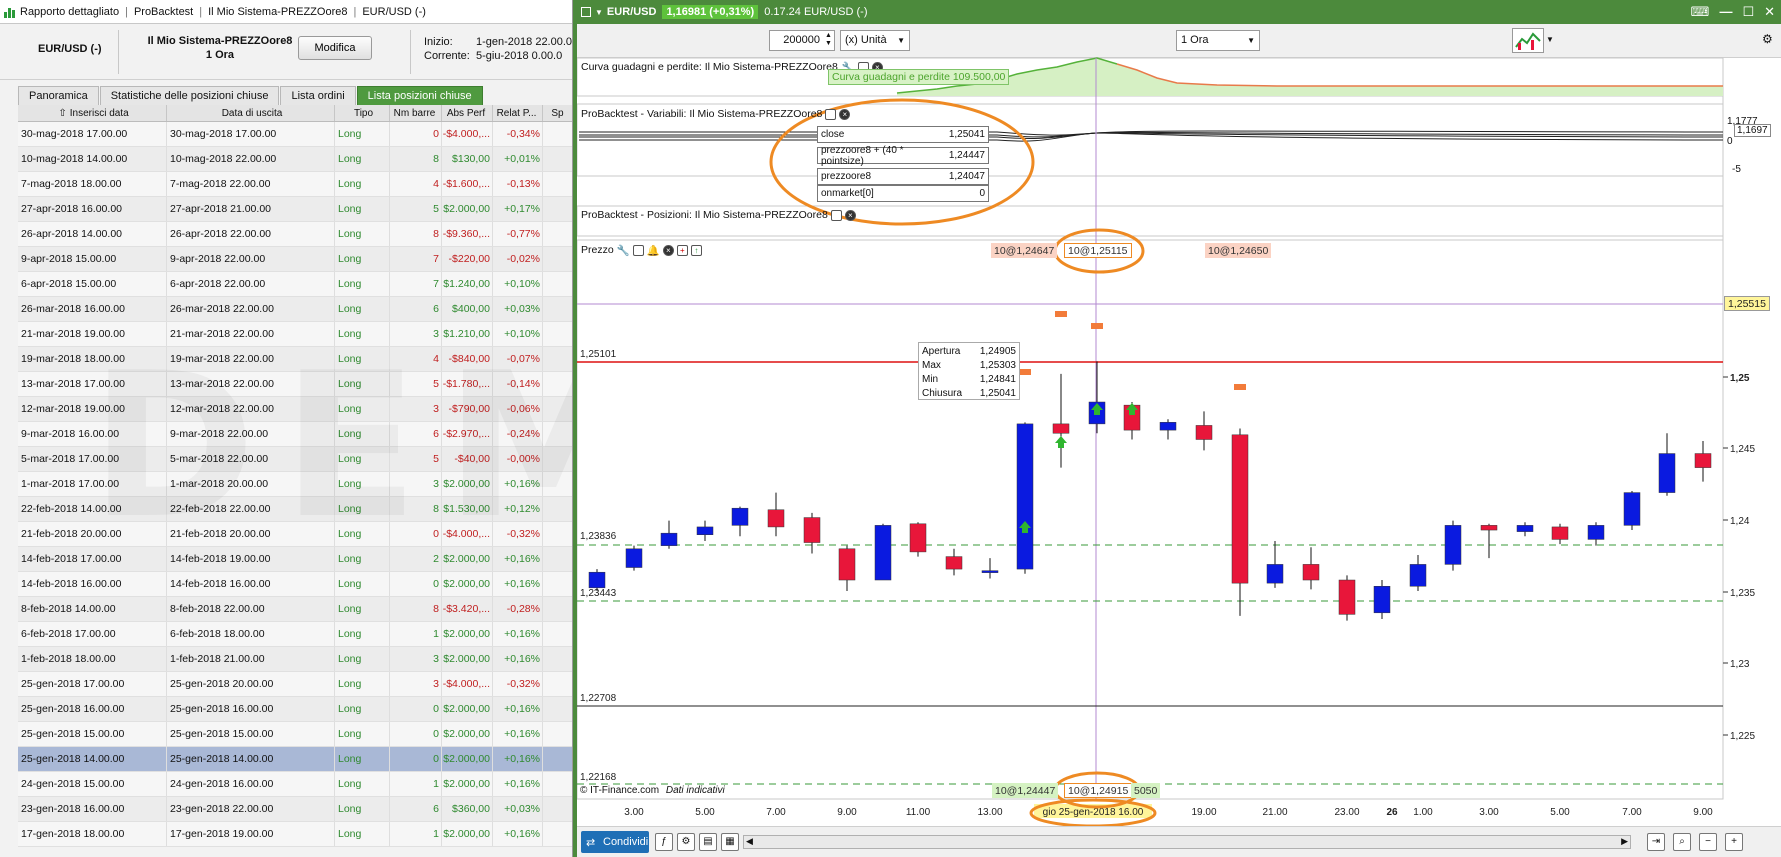 The height and width of the screenshot is (857, 1781). Describe the element at coordinates (1708, 842) in the screenshot. I see `zoom-out-icon: −` at that location.